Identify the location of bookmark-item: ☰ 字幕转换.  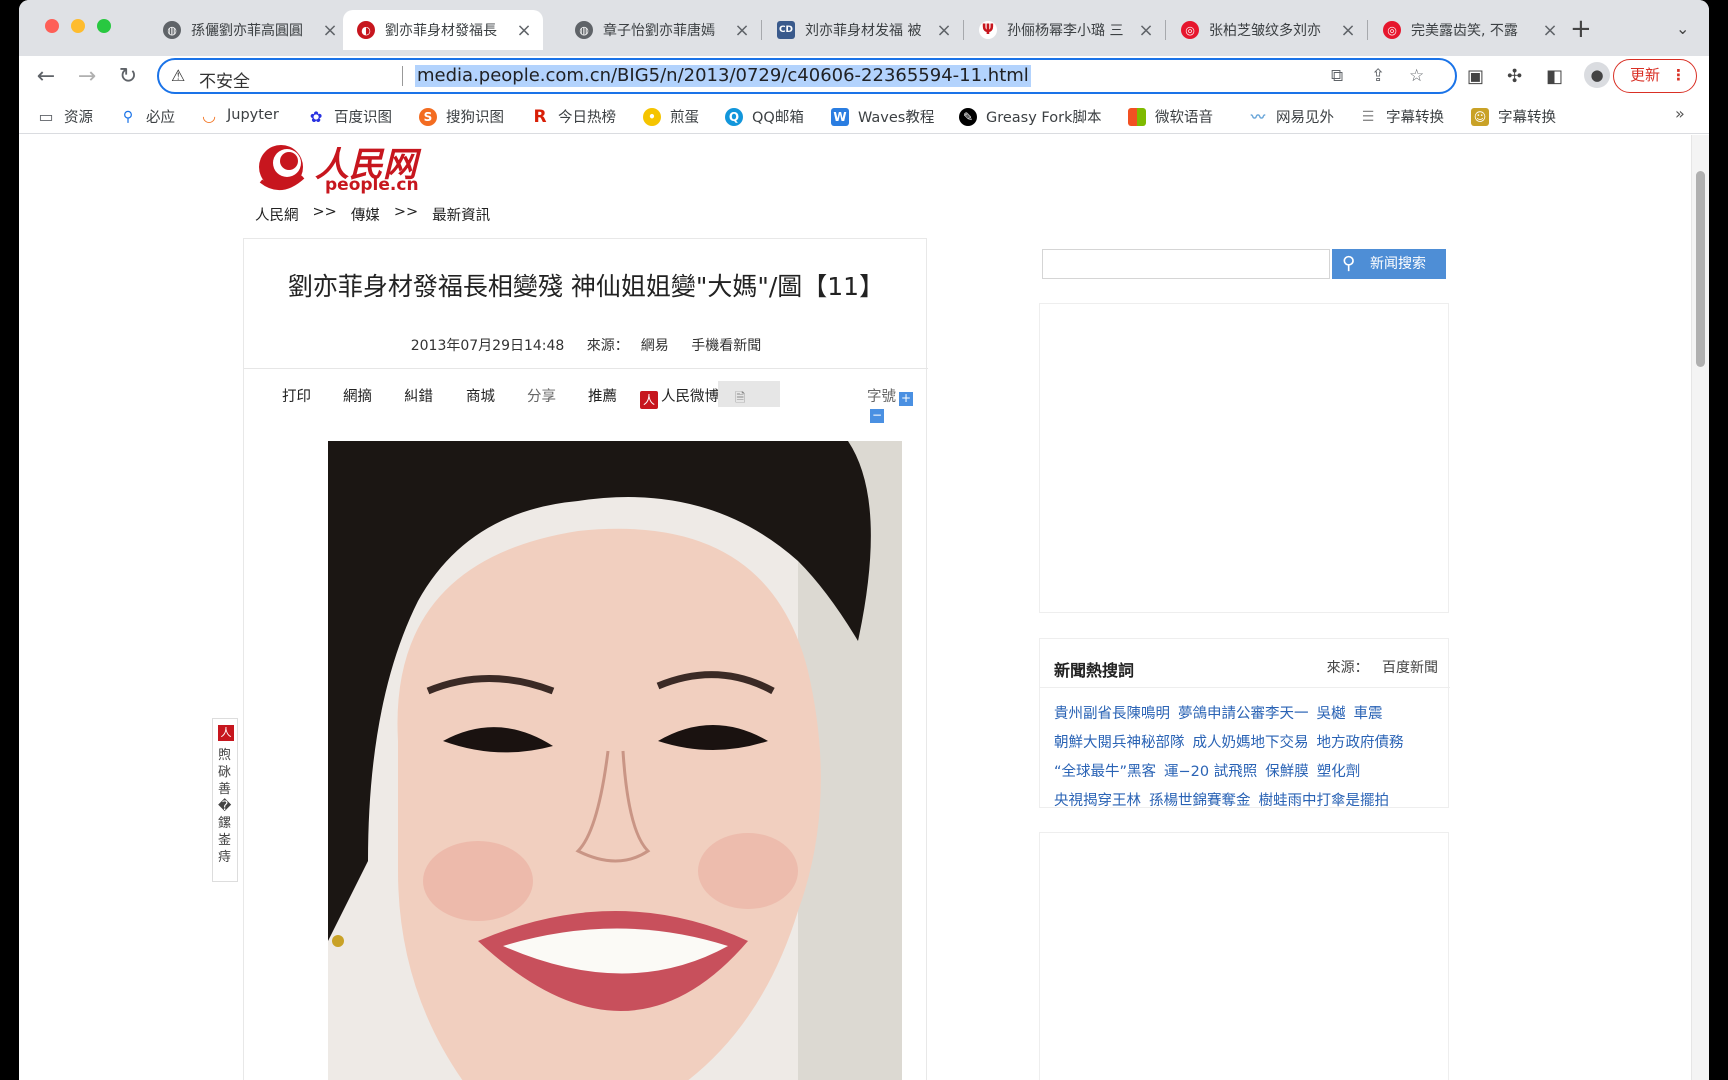
(1401, 116).